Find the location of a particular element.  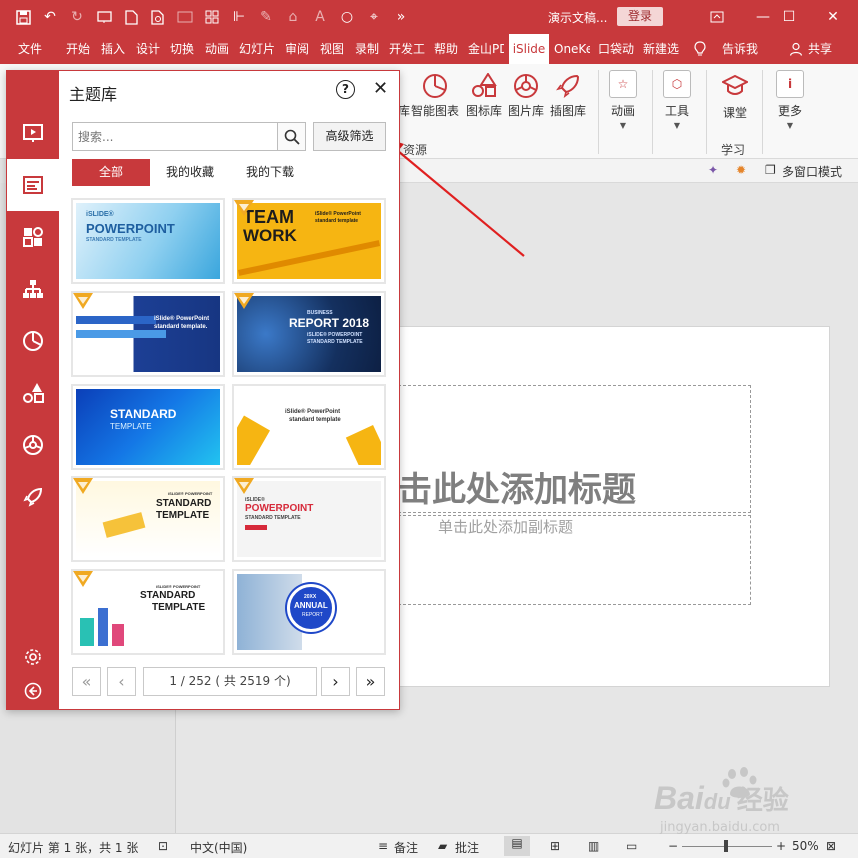

animation-button: ☆ 动画 ▼ is located at coordinates (623, 100).